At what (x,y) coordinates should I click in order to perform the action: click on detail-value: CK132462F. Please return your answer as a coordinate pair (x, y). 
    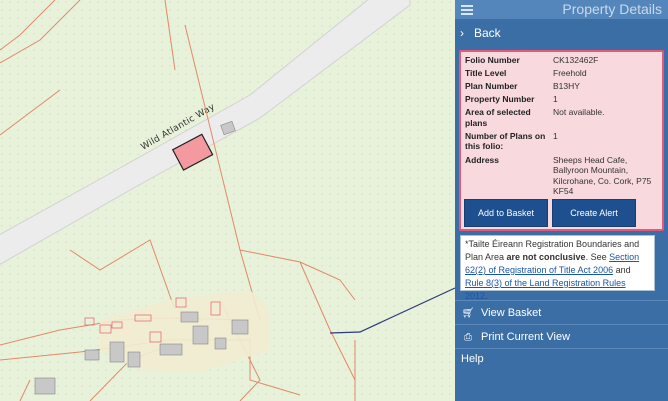
    Looking at the image, I should click on (576, 60).